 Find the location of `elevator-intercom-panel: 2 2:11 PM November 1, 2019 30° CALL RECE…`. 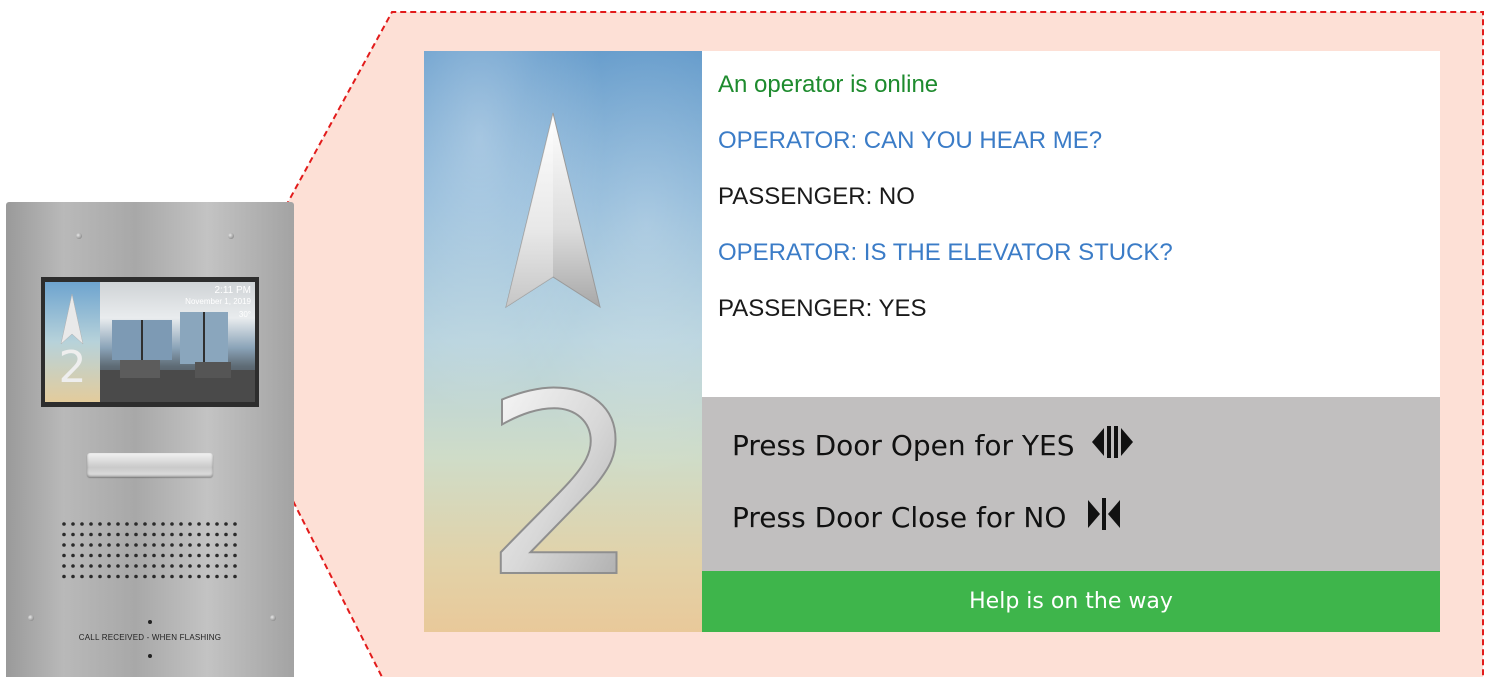

elevator-intercom-panel: 2 2:11 PM November 1, 2019 30° CALL RECE… is located at coordinates (150, 439).